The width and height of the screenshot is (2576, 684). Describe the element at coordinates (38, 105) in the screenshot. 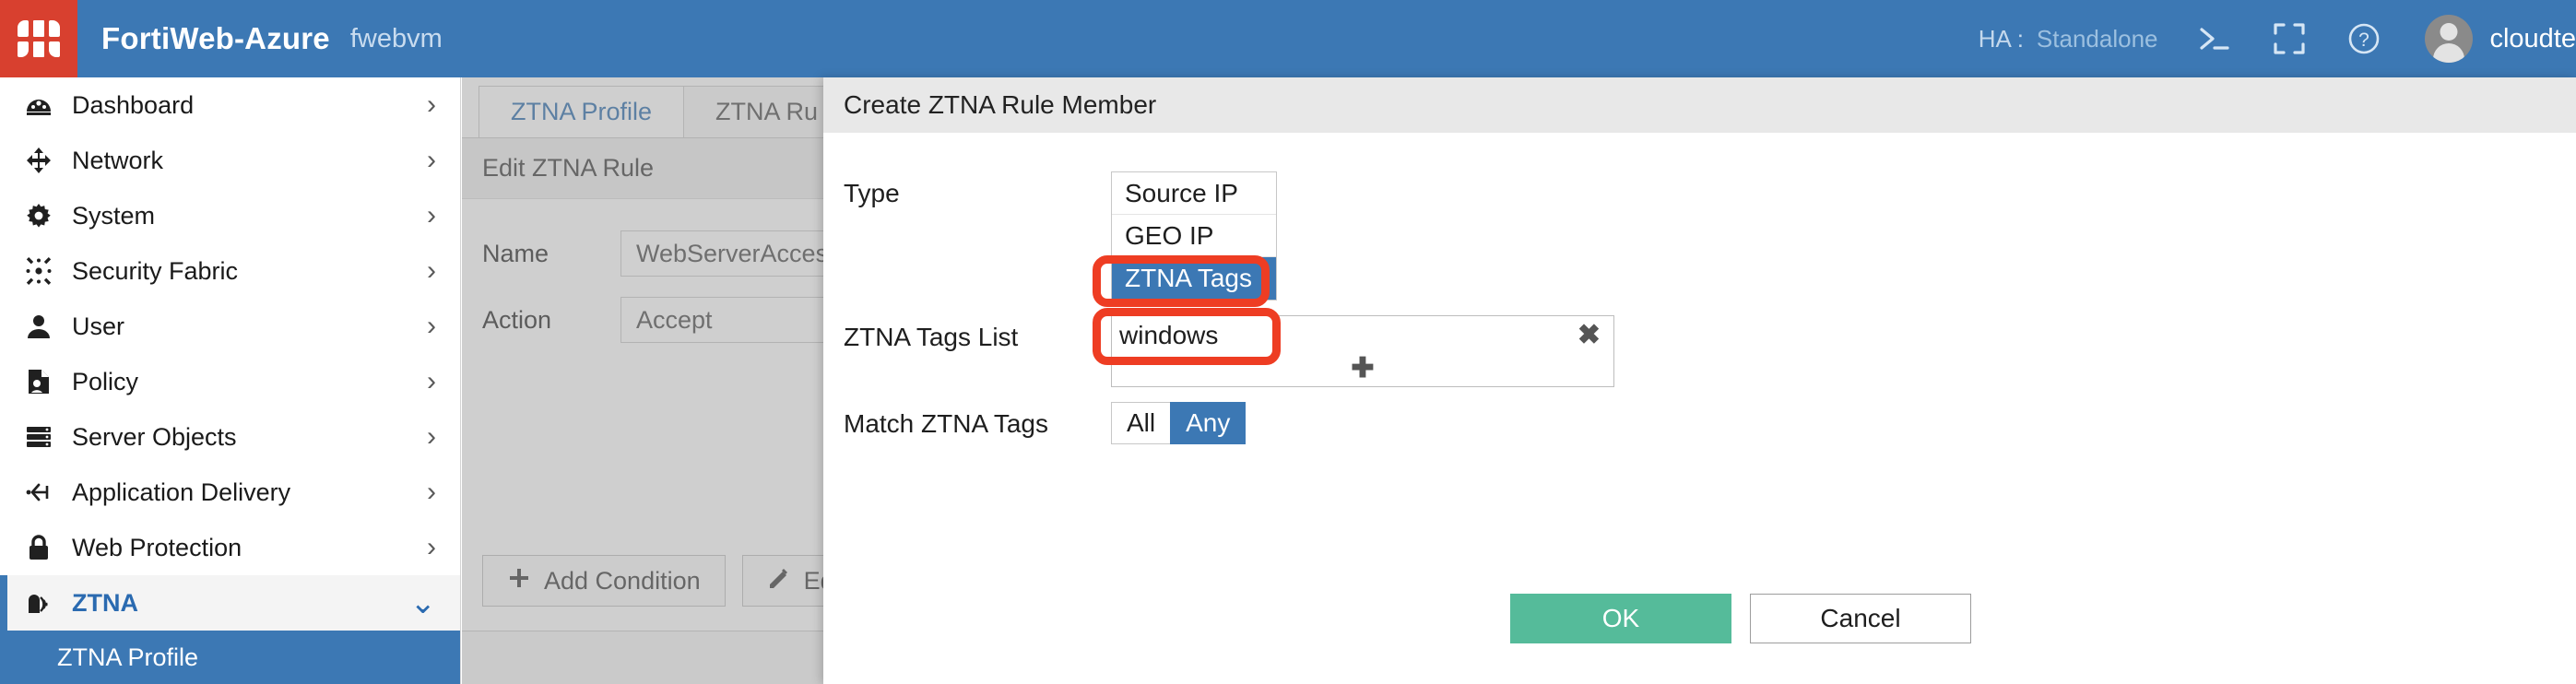

I see `dashboard-icon` at that location.